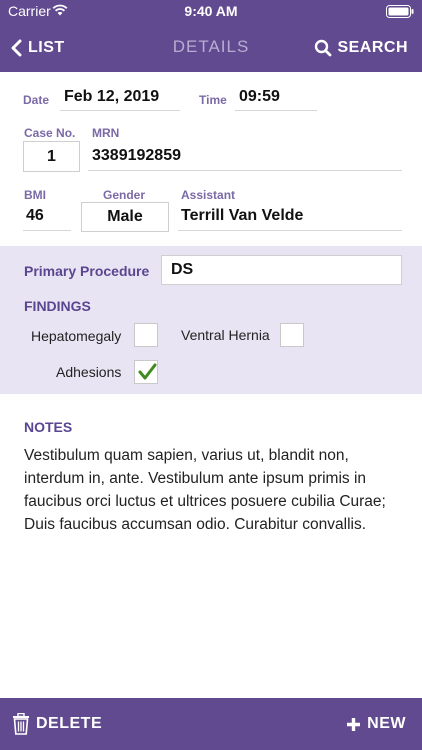  What do you see at coordinates (211, 48) in the screenshot?
I see `nav-bar: LIST DETAILS SEARCH` at bounding box center [211, 48].